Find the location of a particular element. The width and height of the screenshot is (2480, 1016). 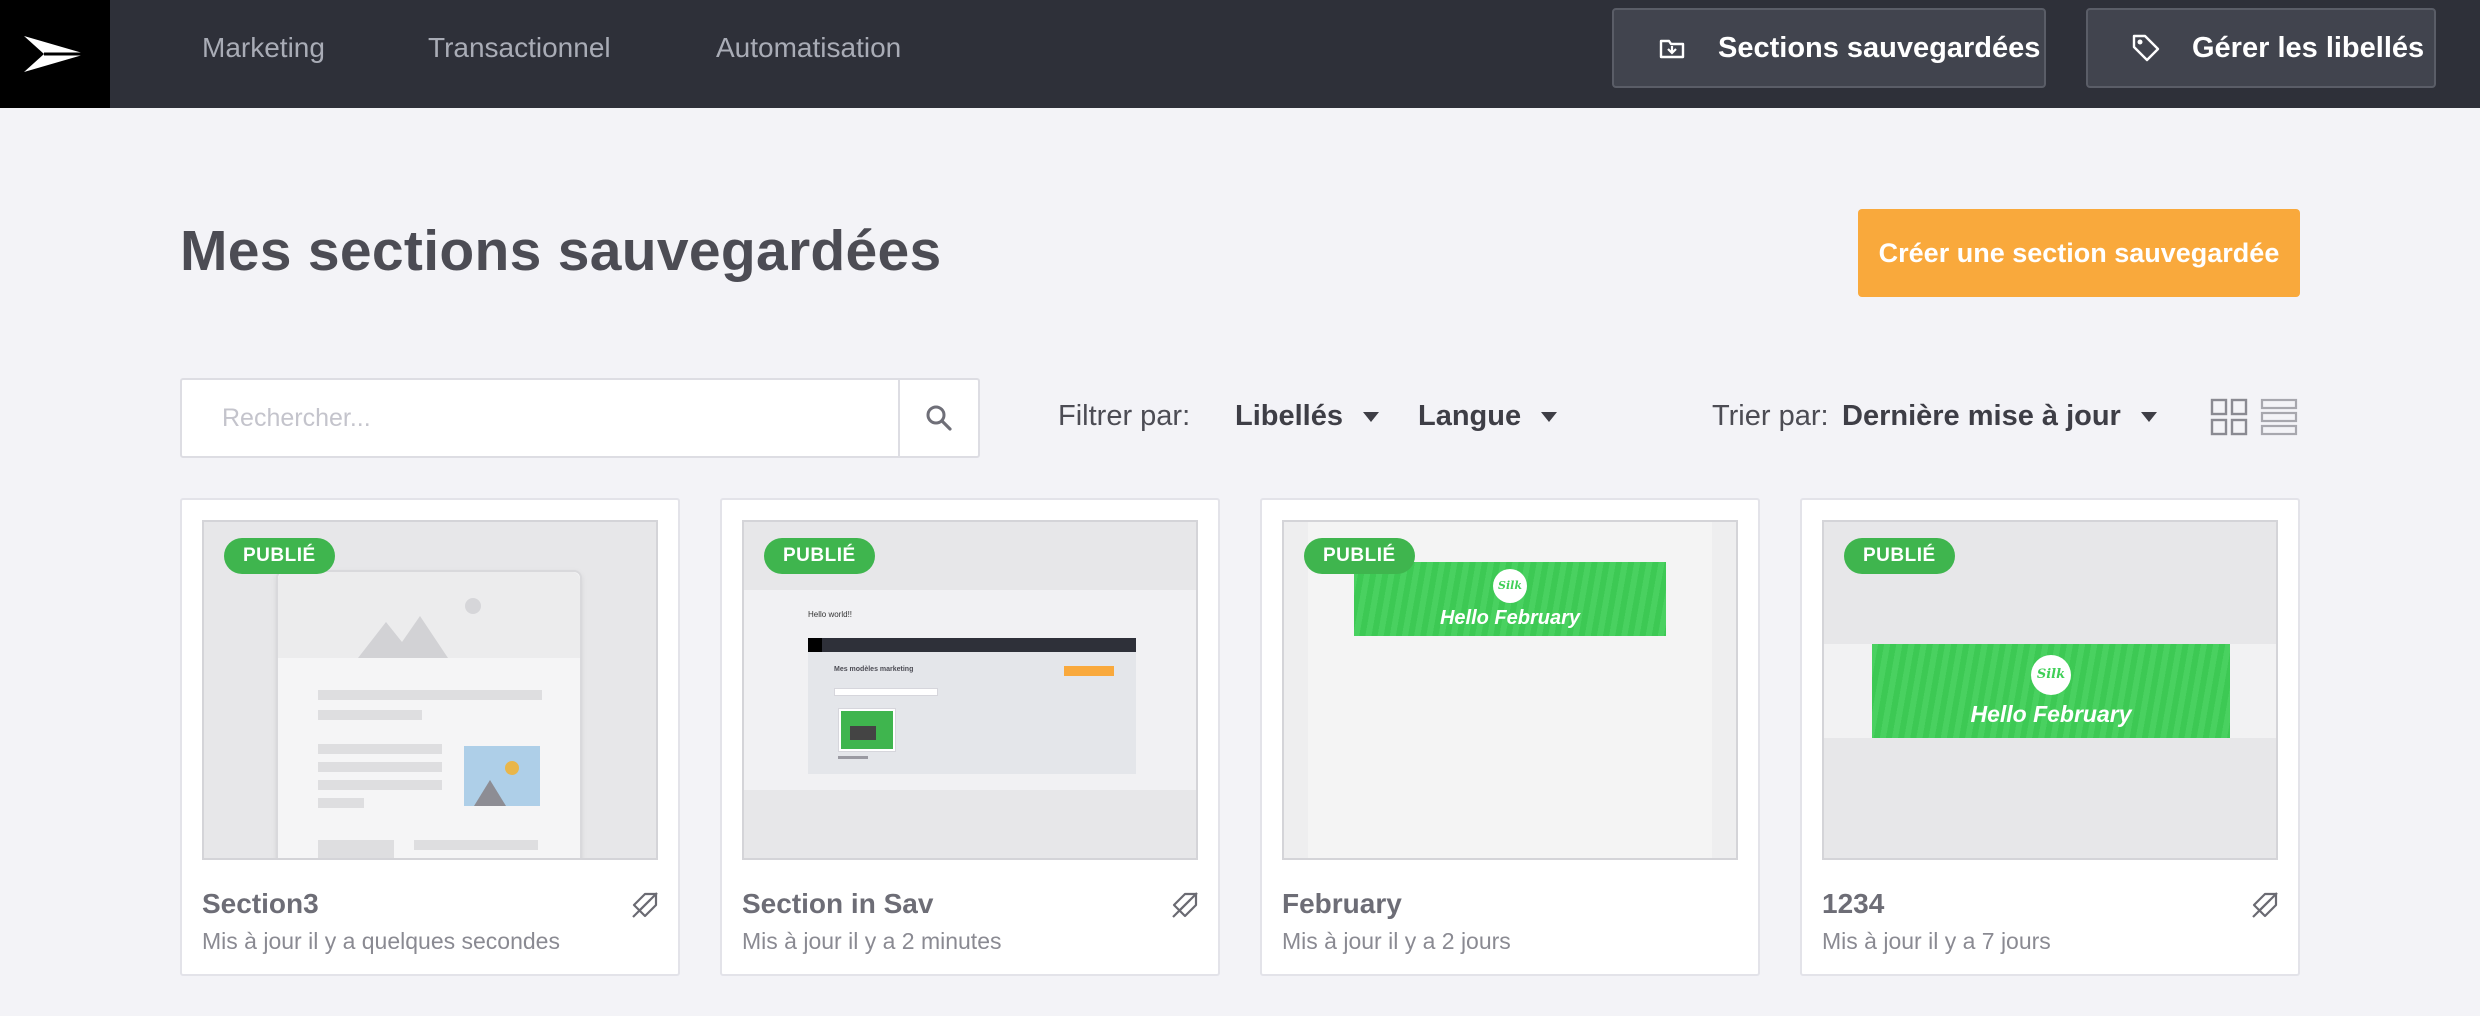

filter-labels-dropdown: Libellés is located at coordinates (1307, 416).